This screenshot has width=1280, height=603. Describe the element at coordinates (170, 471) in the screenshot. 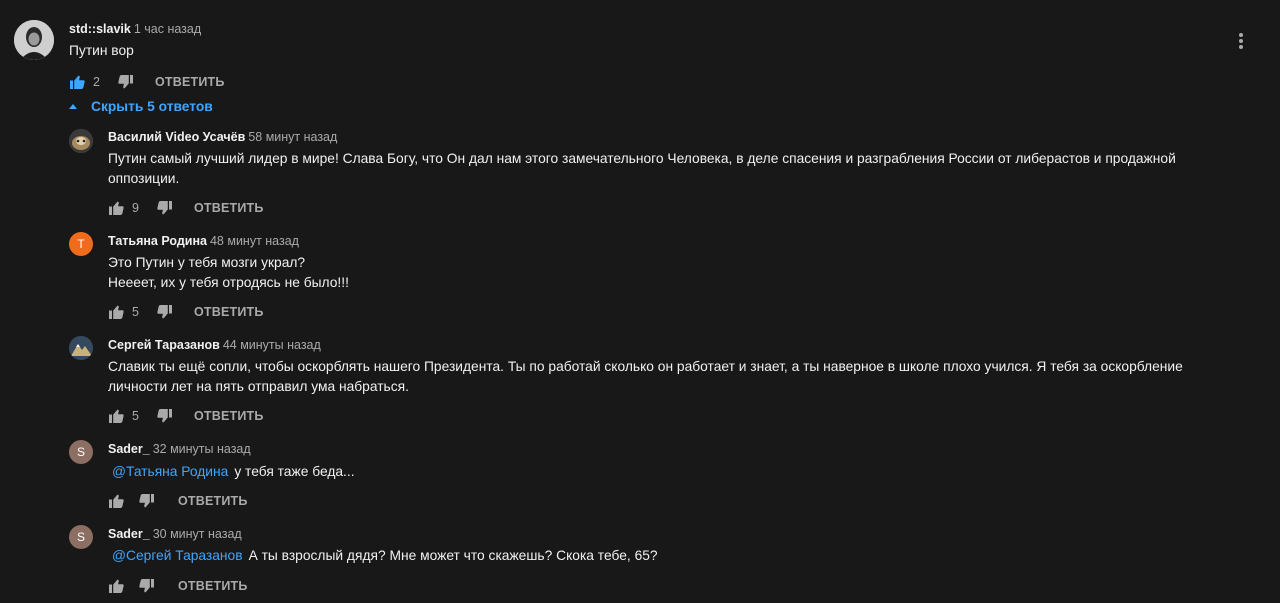

I see `mention-link: @Татьяна Родина` at that location.